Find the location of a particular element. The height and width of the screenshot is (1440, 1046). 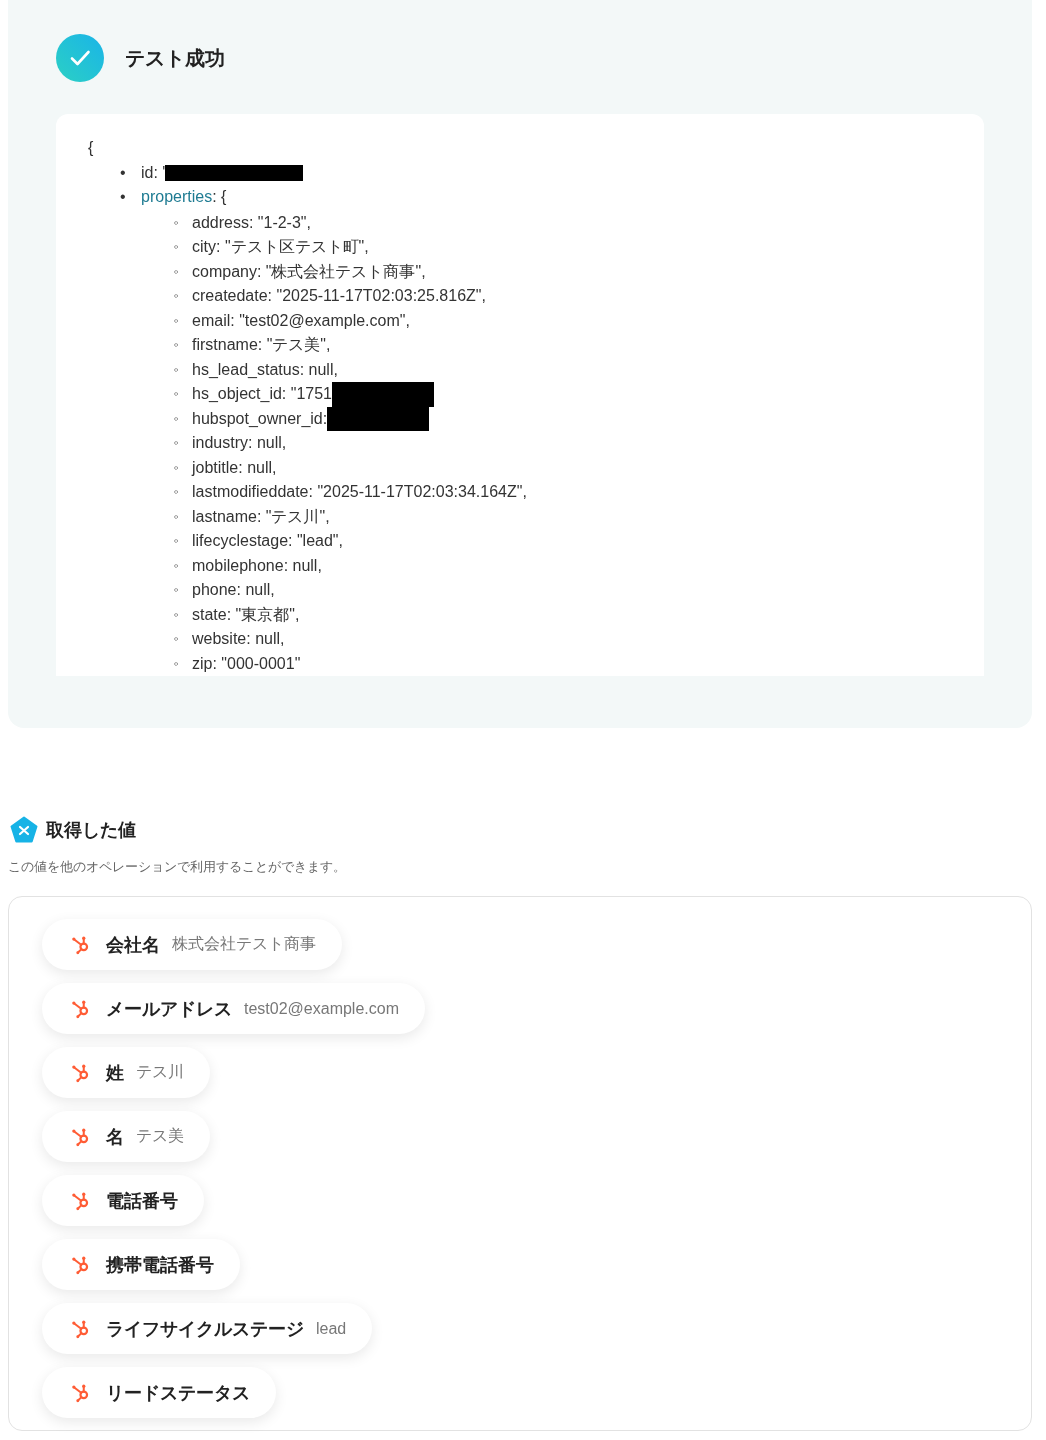

json-property: phone: null, is located at coordinates (233, 590).